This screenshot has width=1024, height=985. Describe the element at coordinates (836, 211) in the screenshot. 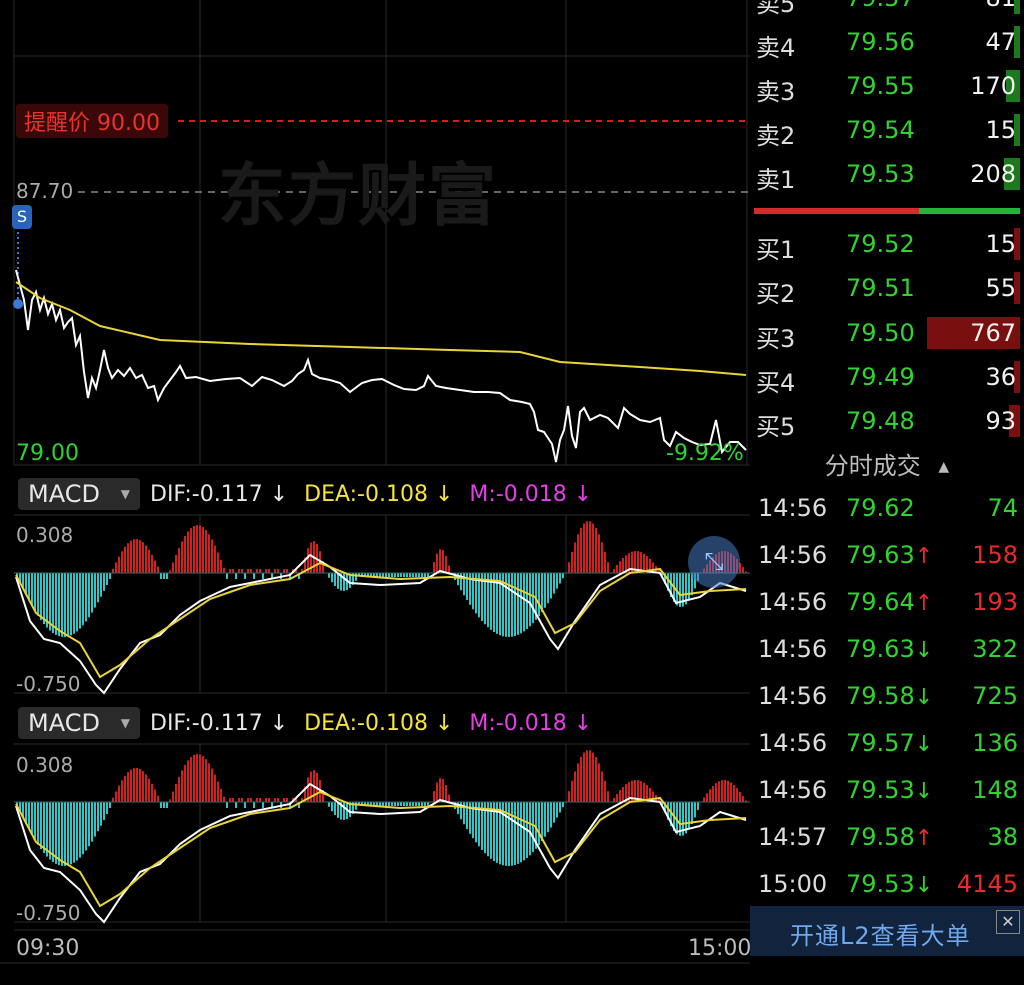

I see `bid-ratio-fill` at that location.